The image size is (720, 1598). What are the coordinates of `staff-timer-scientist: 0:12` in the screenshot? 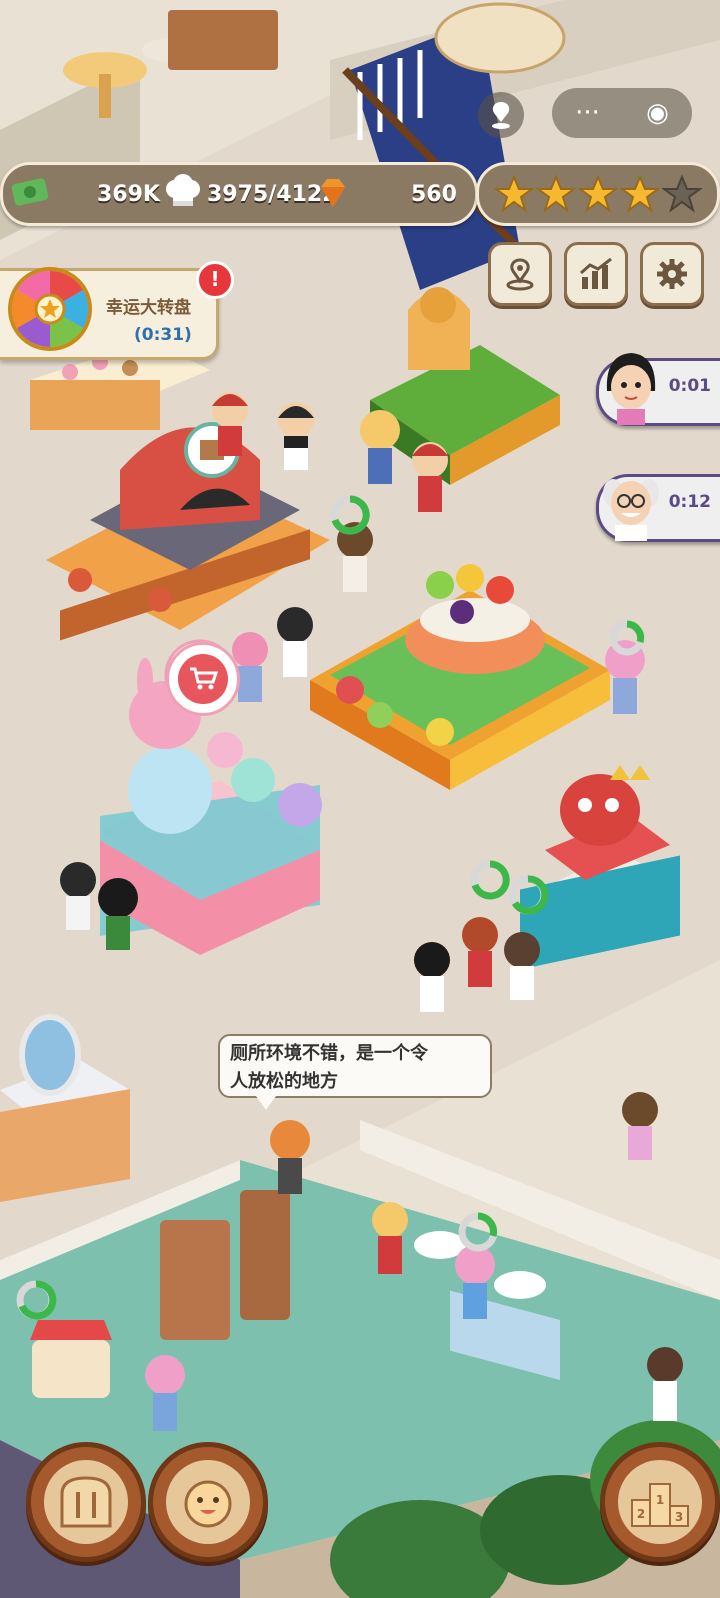 It's located at (658, 508).